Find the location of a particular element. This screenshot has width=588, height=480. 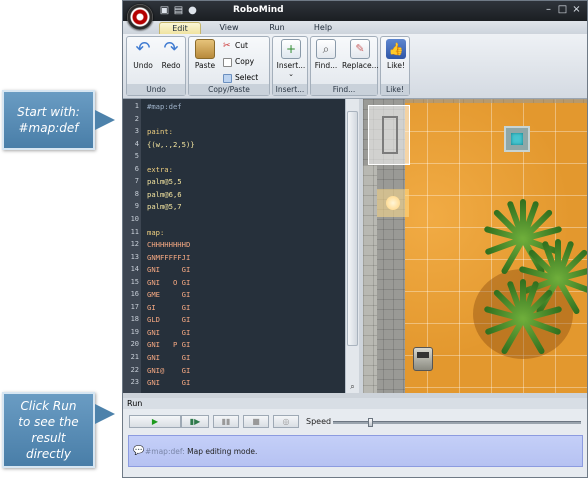

pause-button: ▮▮ is located at coordinates (226, 421).